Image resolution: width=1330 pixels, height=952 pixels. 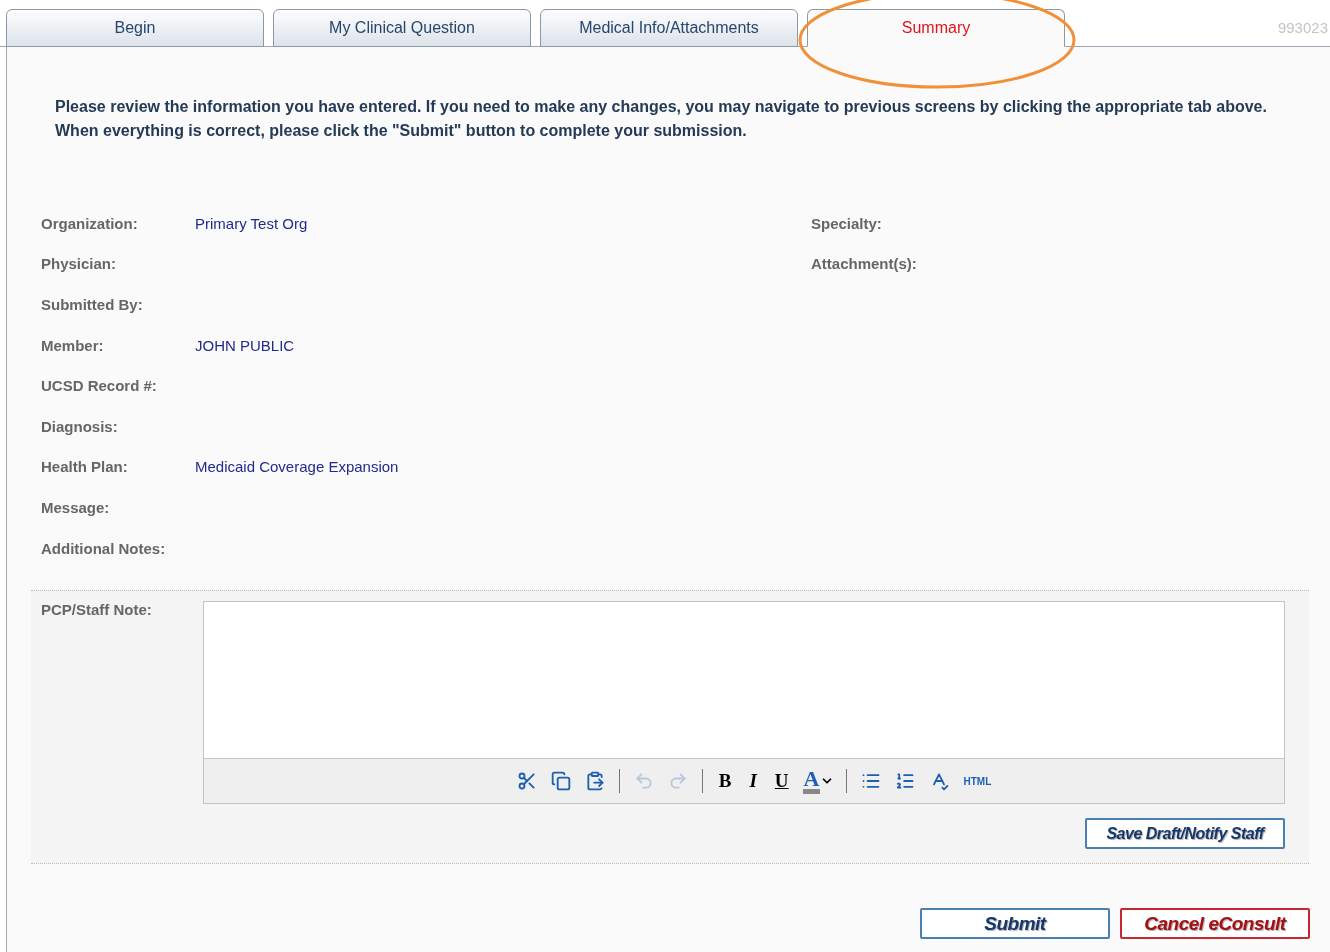 What do you see at coordinates (977, 781) in the screenshot?
I see `html-button: HTML` at bounding box center [977, 781].